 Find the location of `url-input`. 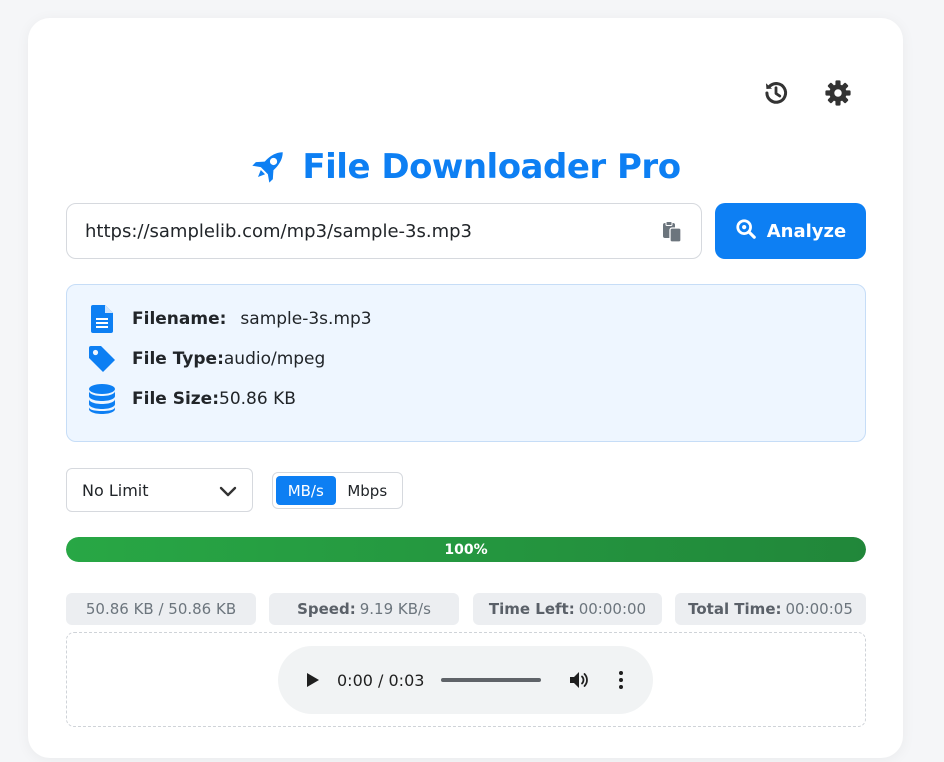

url-input is located at coordinates (365, 231).